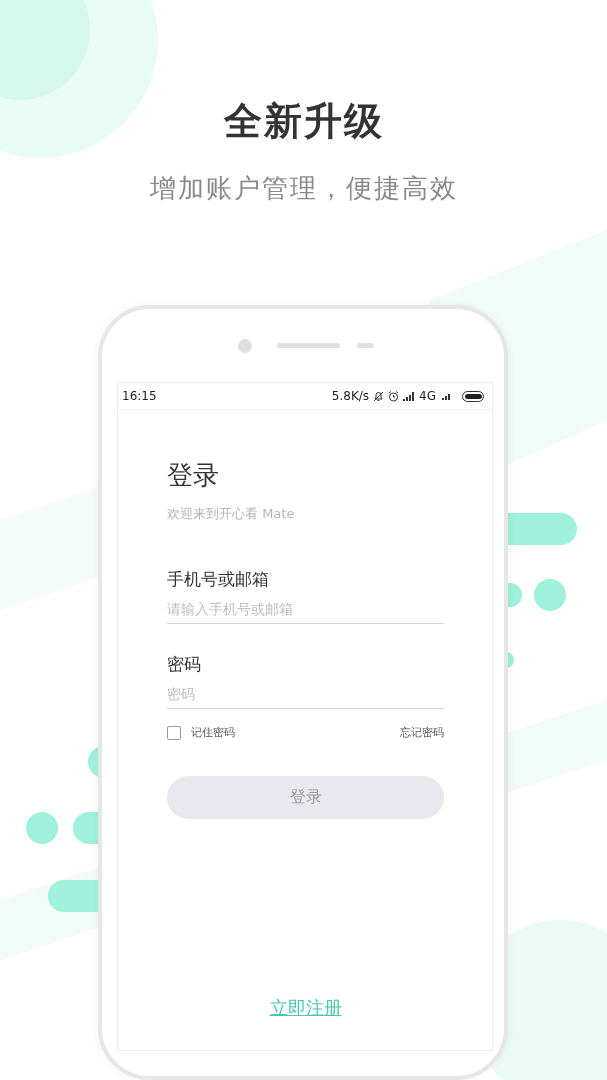  Describe the element at coordinates (379, 396) in the screenshot. I see `bell-off-icon` at that location.